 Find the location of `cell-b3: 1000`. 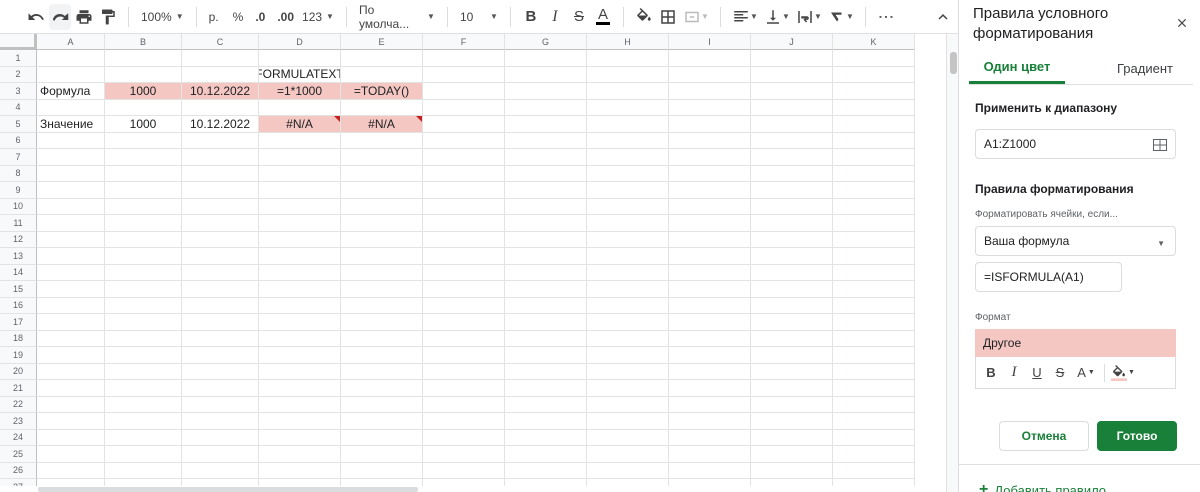

cell-b3: 1000 is located at coordinates (143, 91).